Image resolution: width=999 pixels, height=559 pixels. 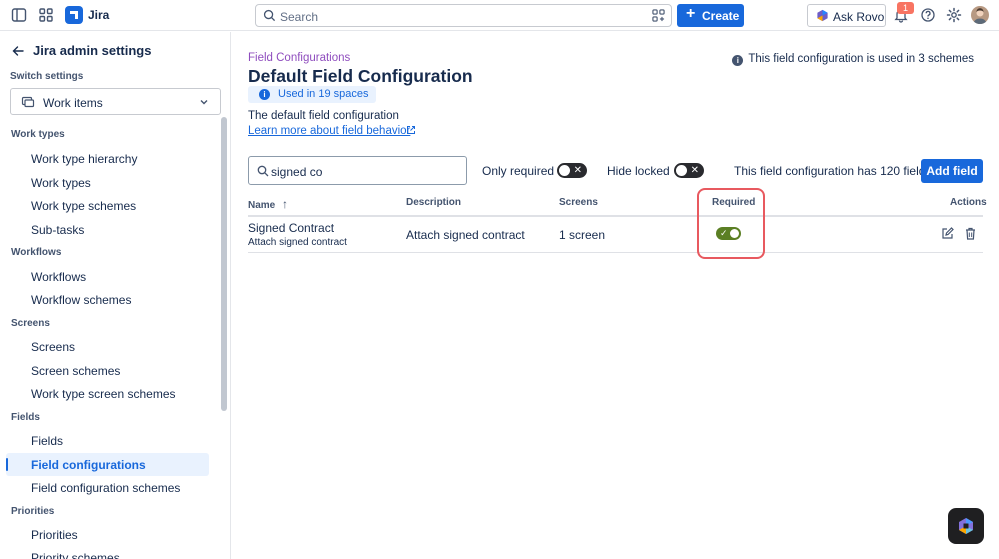 I want to click on section-workflows: Workflows, so click(x=36, y=252).